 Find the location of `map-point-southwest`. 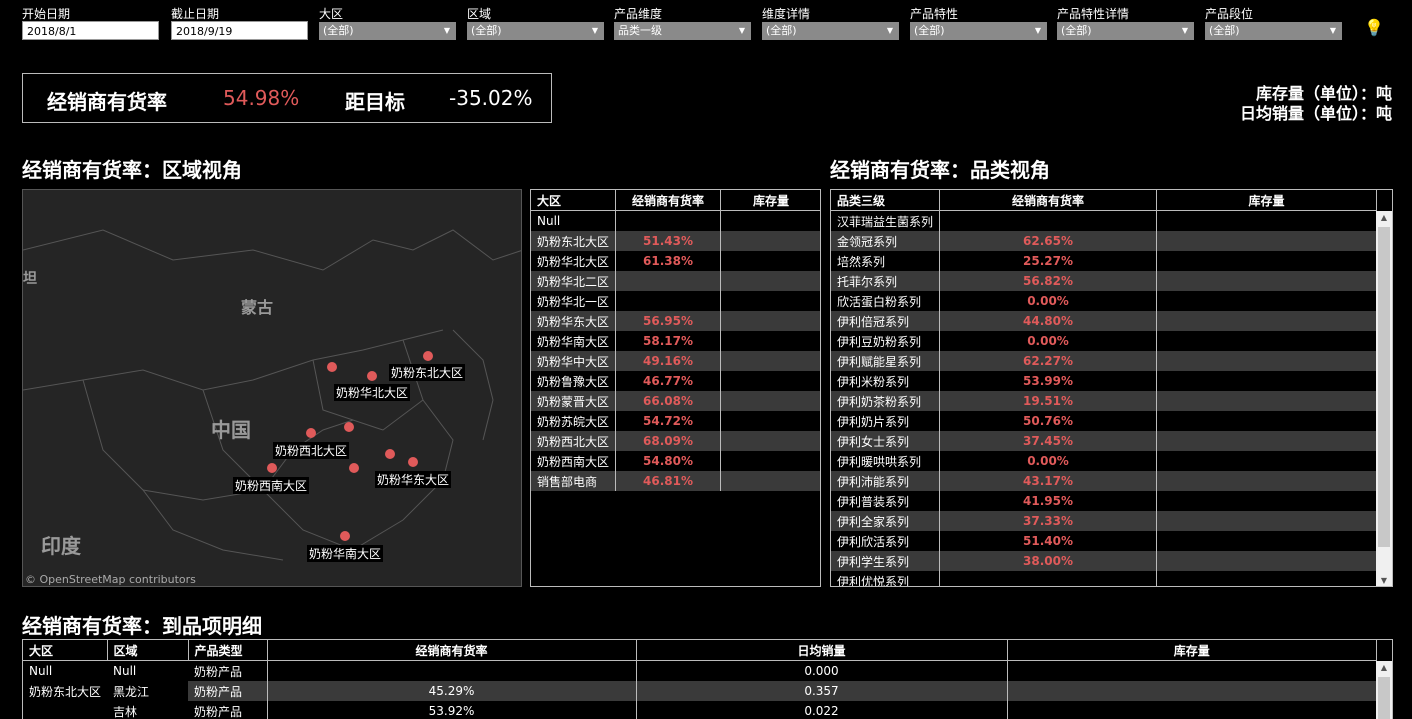

map-point-southwest is located at coordinates (272, 468).